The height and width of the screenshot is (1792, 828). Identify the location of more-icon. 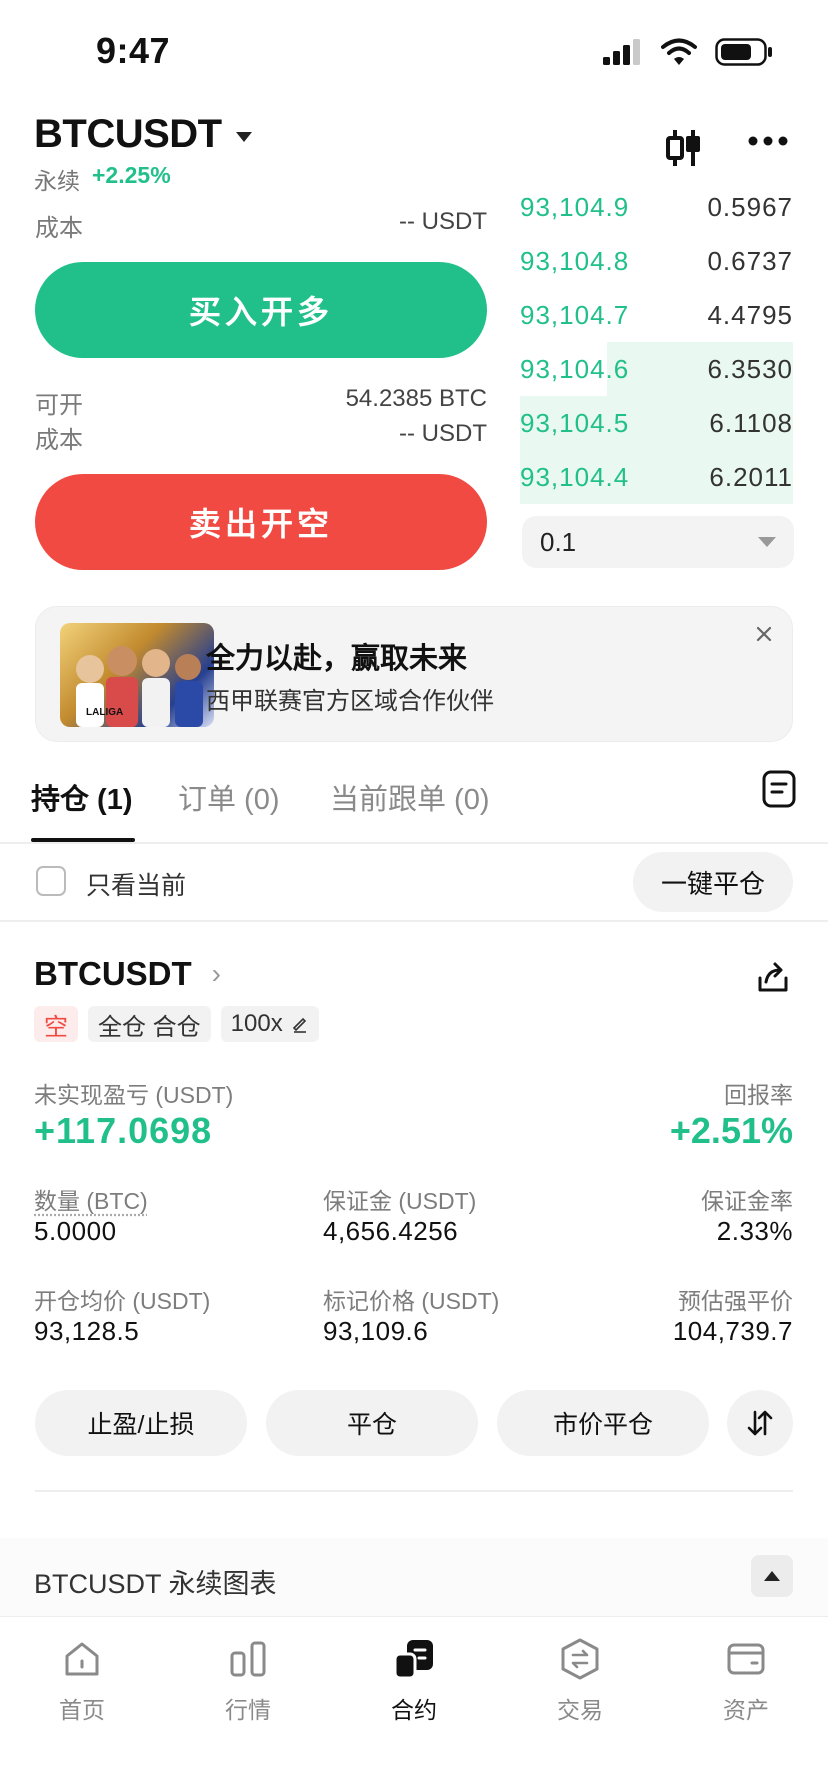
(768, 141).